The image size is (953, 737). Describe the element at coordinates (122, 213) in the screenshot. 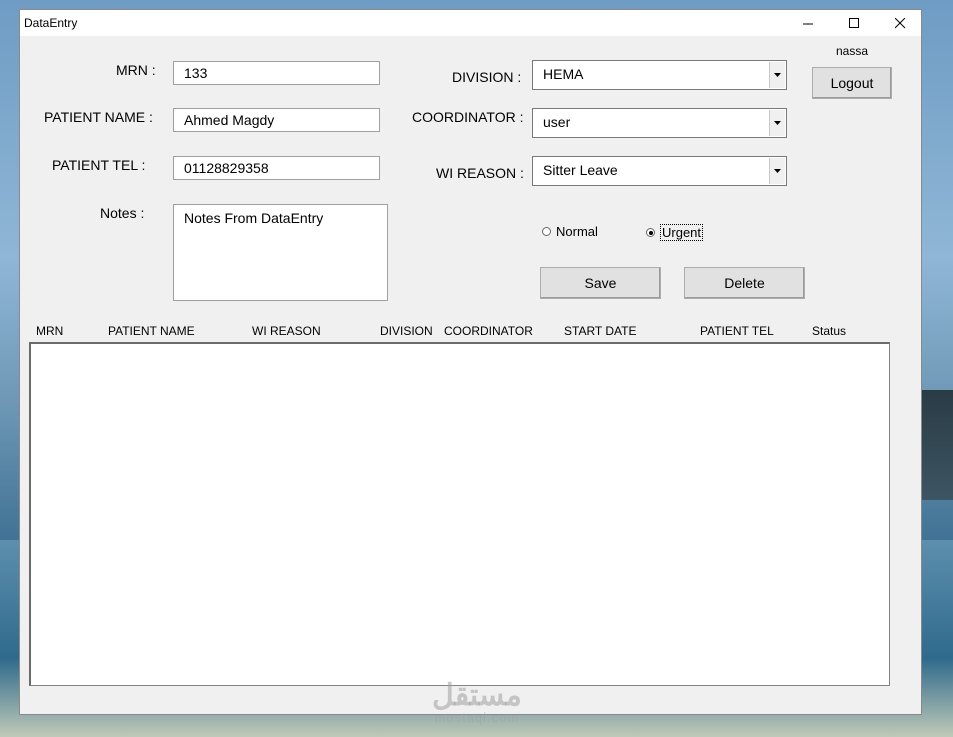

I see `notes-label: Notes :` at that location.